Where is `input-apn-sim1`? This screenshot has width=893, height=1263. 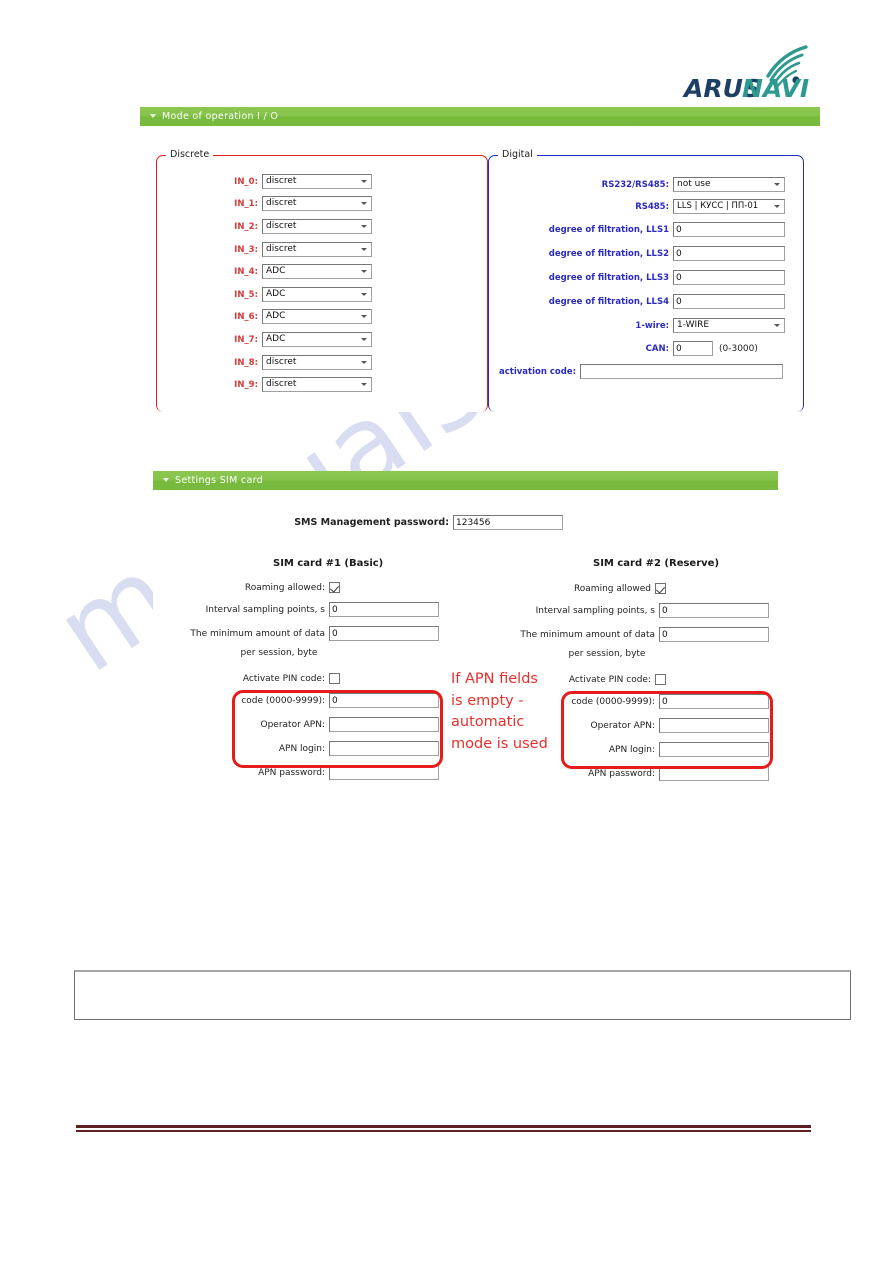 input-apn-sim1 is located at coordinates (384, 724).